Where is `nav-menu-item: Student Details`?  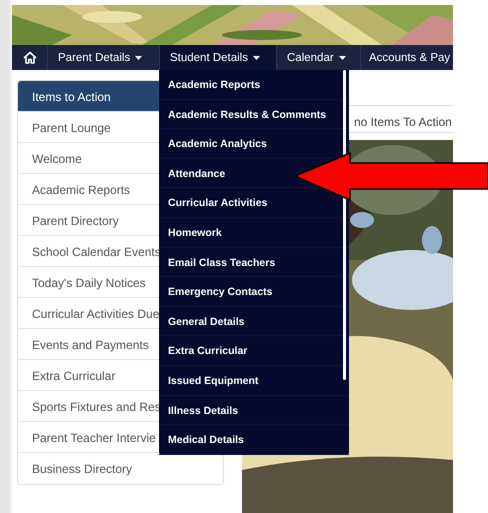
nav-menu-item: Student Details is located at coordinates (218, 57).